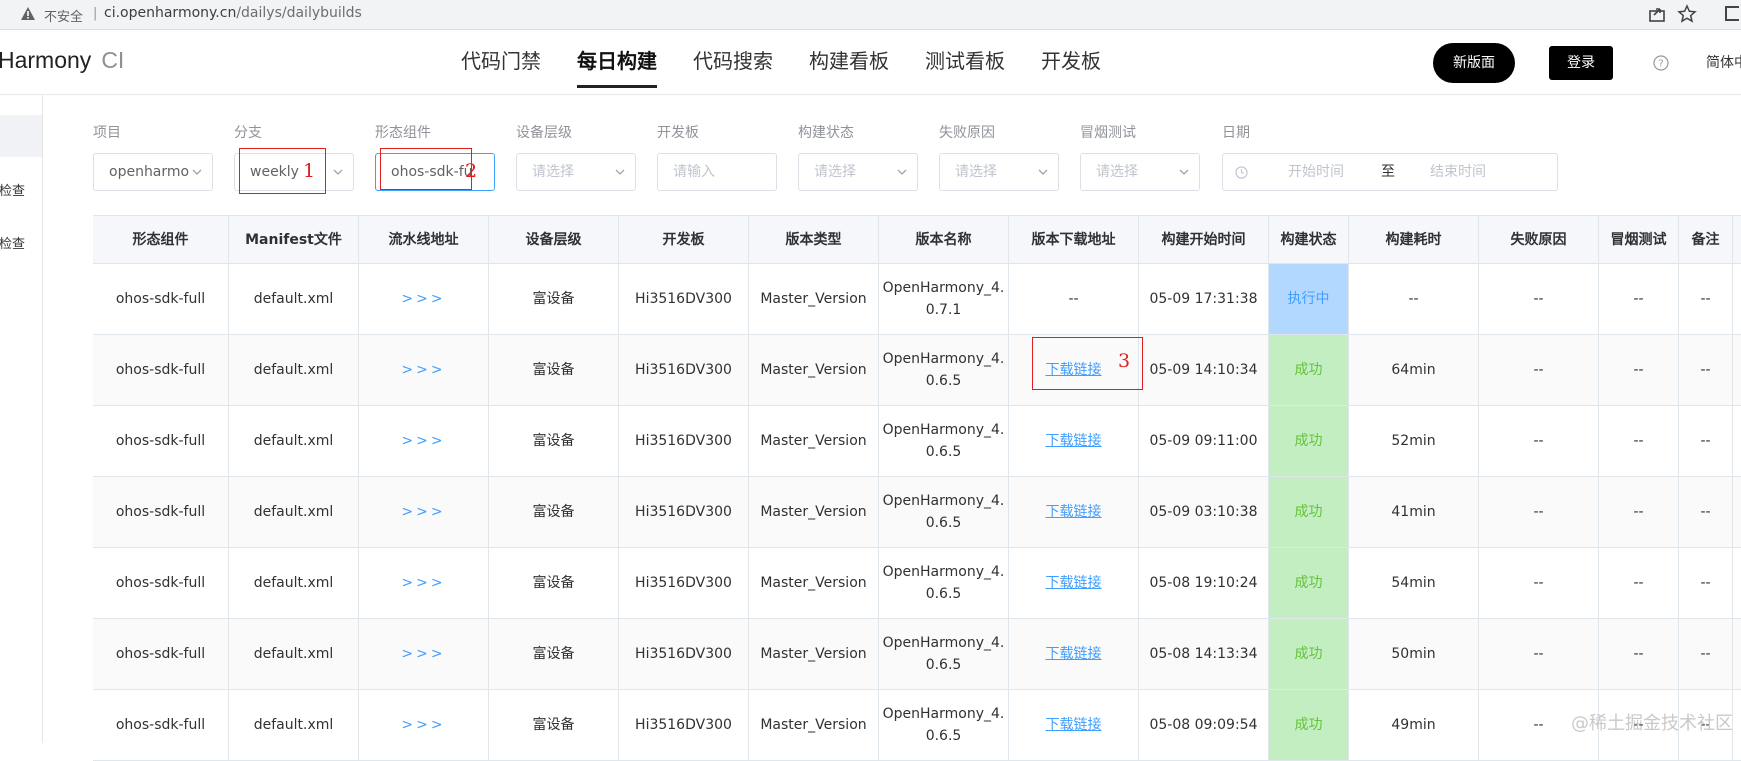 The width and height of the screenshot is (1741, 761). I want to click on header-duration: 构建耗时, so click(1414, 239).